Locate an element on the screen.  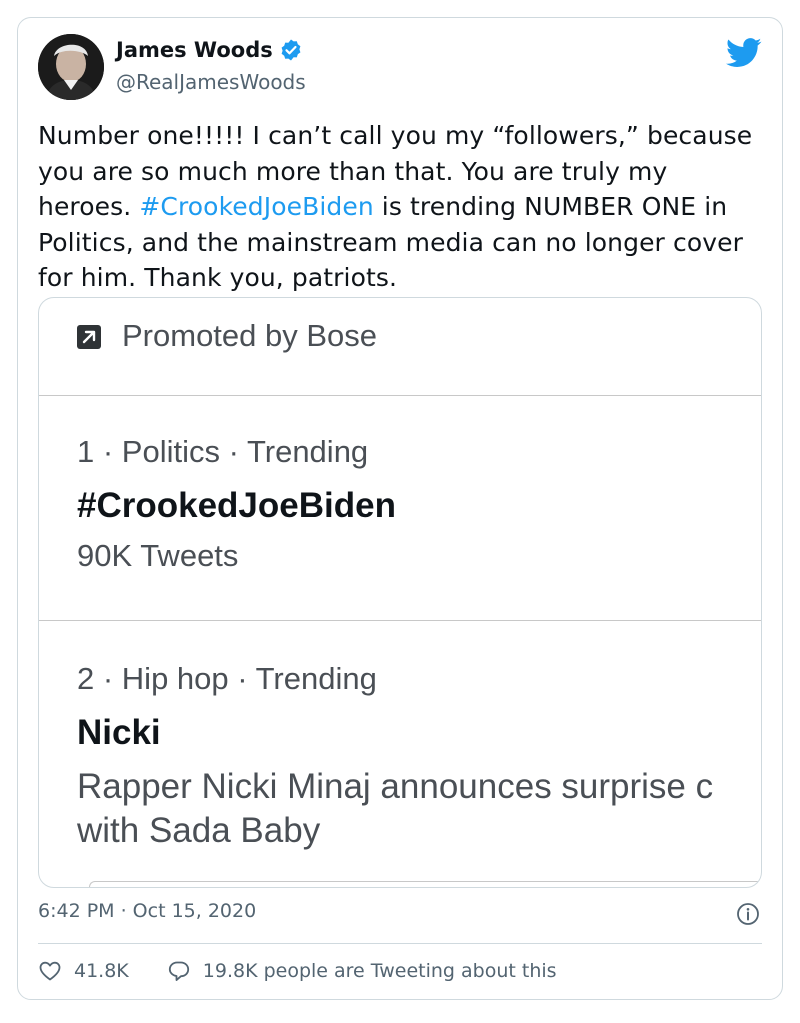
author-name: James Woods is located at coordinates (209, 50).